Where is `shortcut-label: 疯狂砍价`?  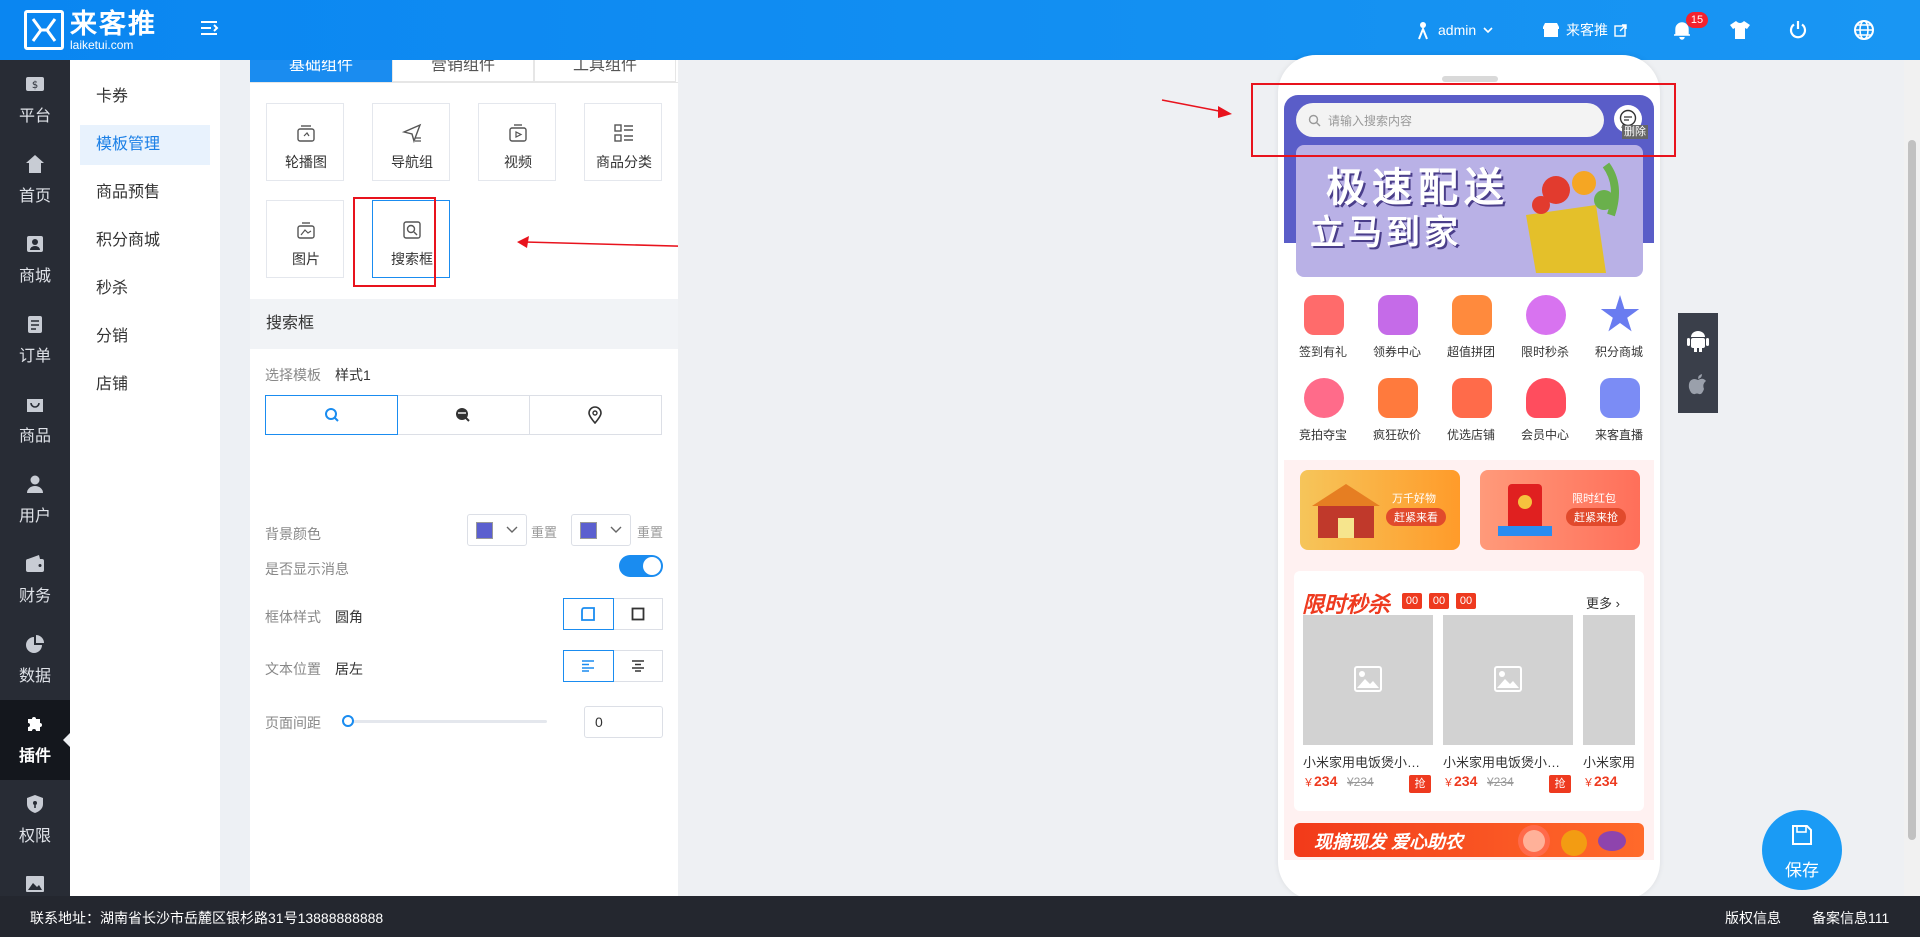 shortcut-label: 疯狂砍价 is located at coordinates (1396, 435).